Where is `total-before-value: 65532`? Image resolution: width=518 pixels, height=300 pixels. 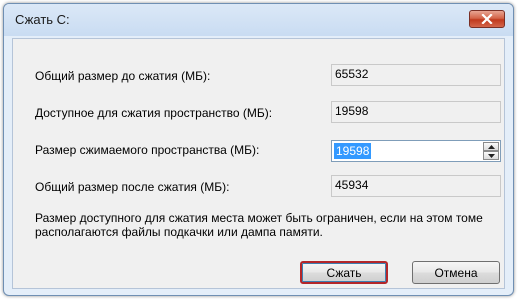
total-before-value: 65532 is located at coordinates (416, 75).